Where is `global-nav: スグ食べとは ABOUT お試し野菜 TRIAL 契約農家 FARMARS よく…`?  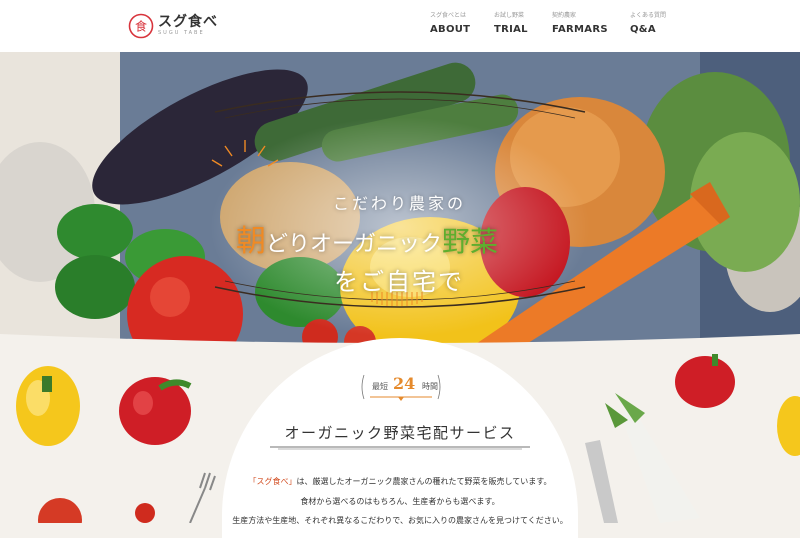
global-nav: スグ食べとは ABOUT お試し野菜 TRIAL 契約農家 FARMARS よく… is located at coordinates (555, 24).